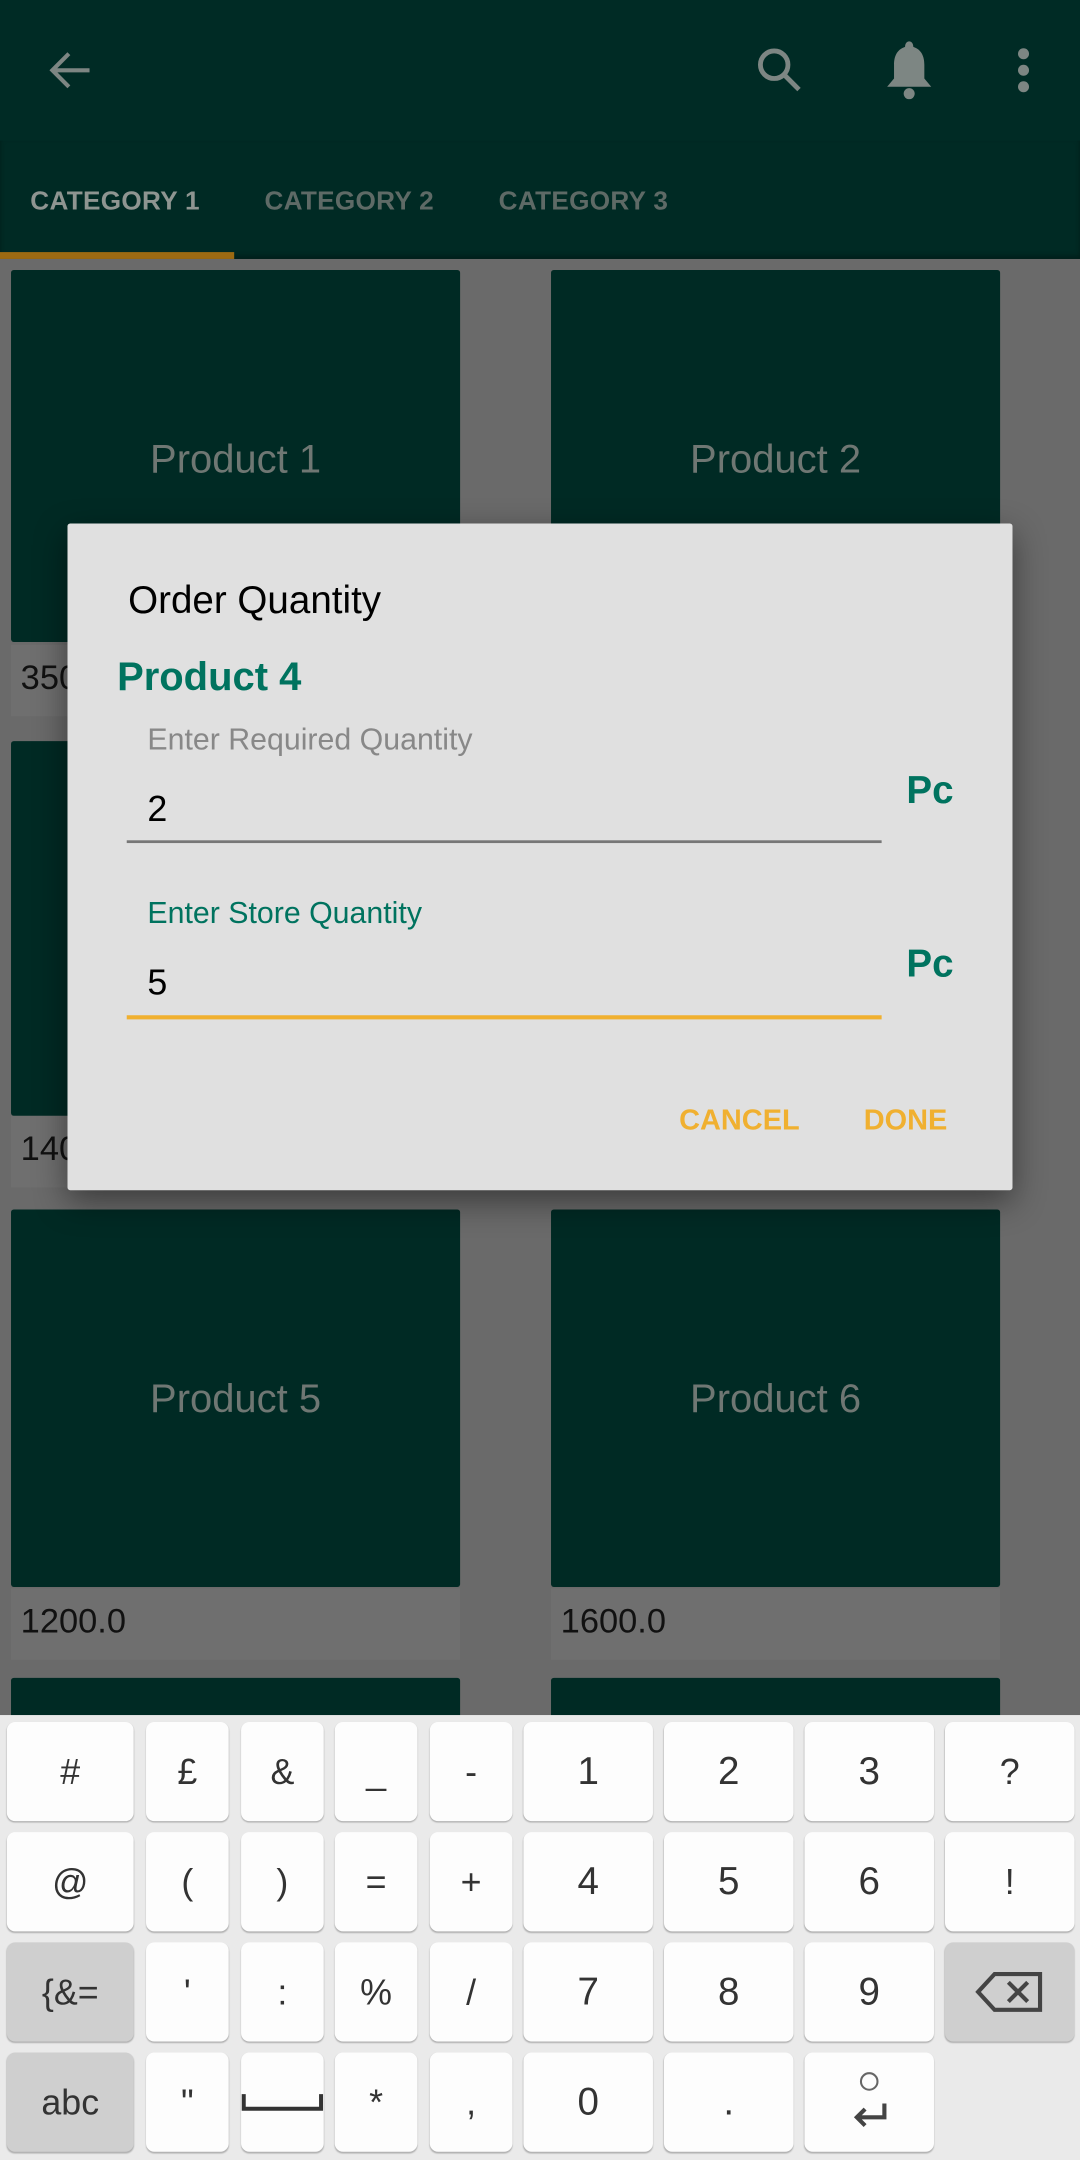 This screenshot has height=2160, width=1080. What do you see at coordinates (1009, 1882) in the screenshot?
I see `key: !` at bounding box center [1009, 1882].